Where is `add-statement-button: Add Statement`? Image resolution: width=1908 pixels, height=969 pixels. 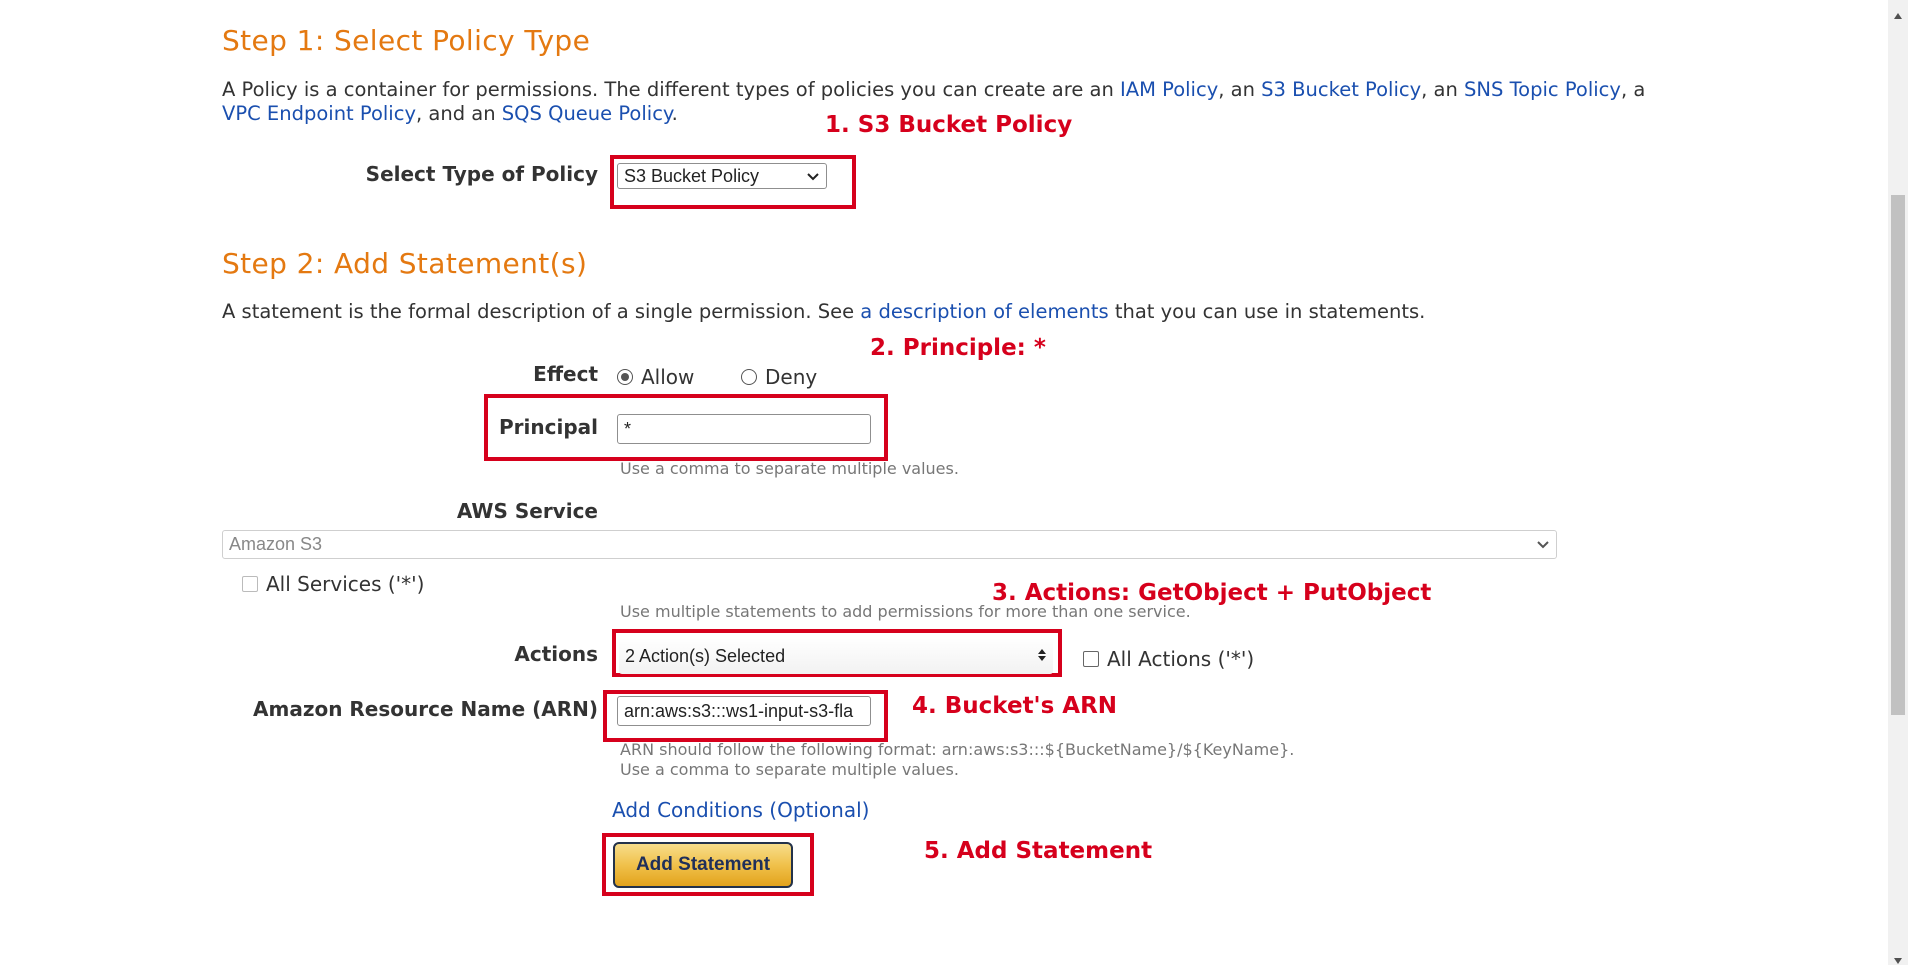 add-statement-button: Add Statement is located at coordinates (703, 865).